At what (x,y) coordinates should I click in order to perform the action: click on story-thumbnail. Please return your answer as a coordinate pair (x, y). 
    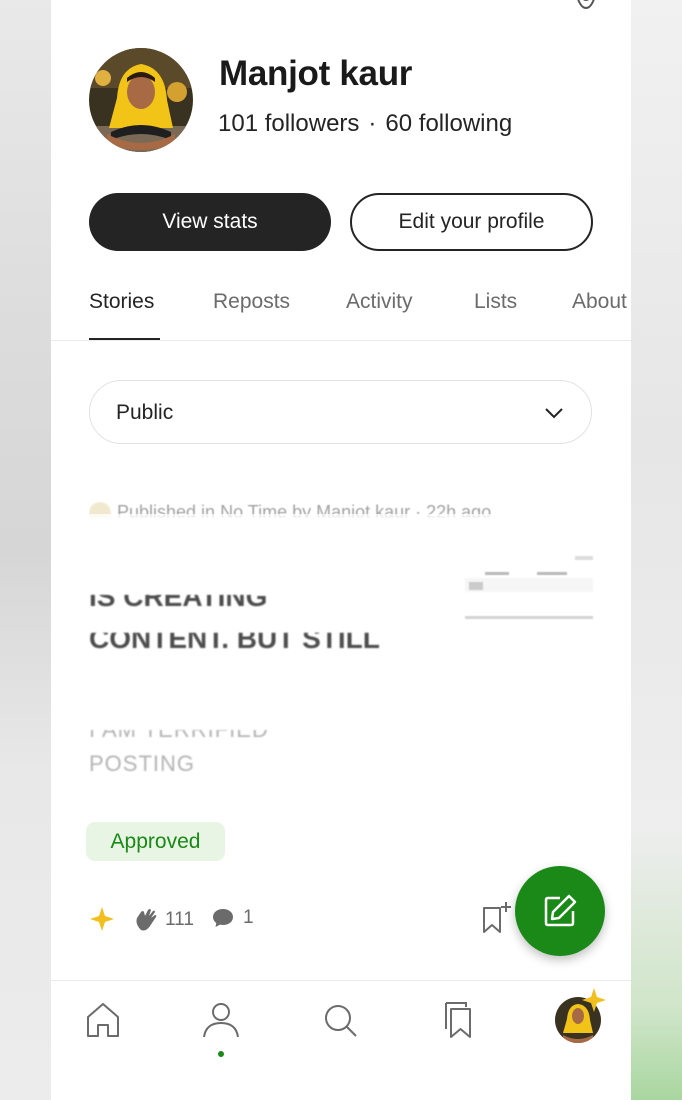
    Looking at the image, I should click on (529, 594).